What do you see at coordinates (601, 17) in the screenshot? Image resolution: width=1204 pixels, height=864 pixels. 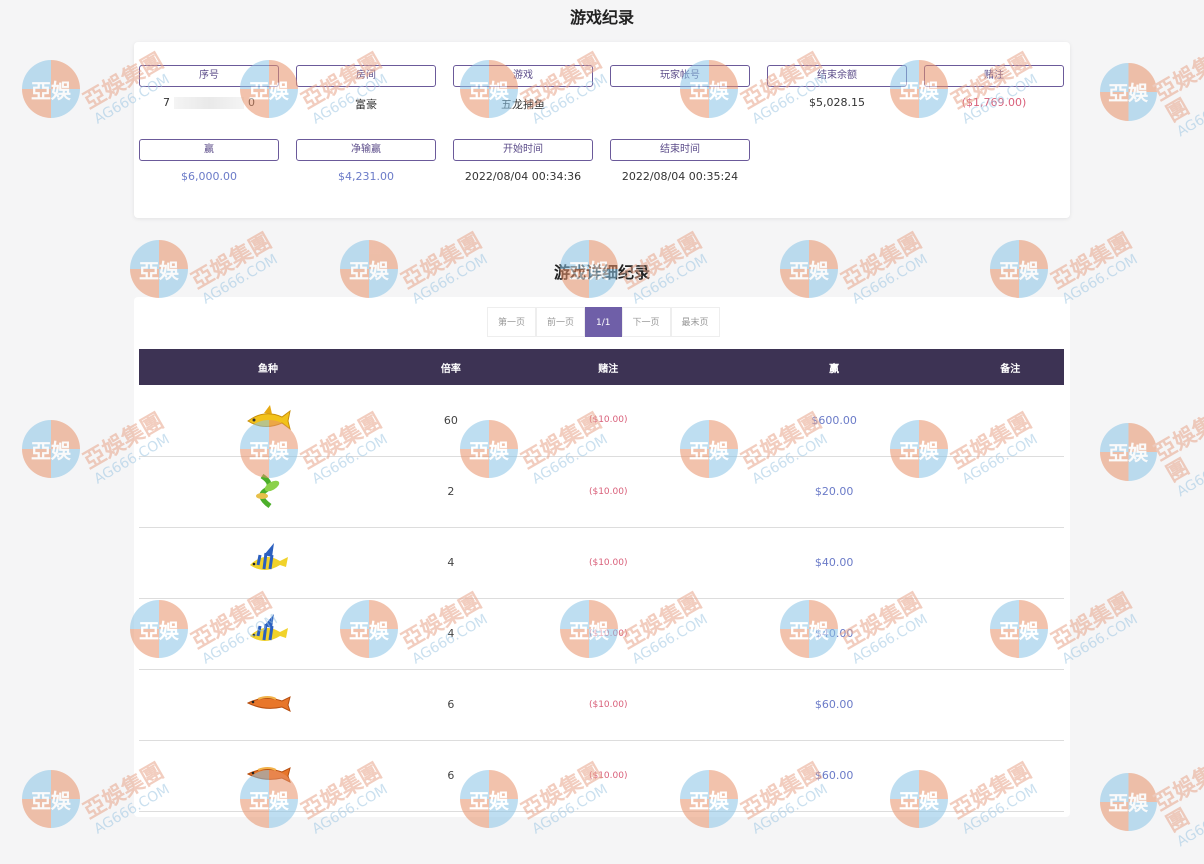 I see `page-title: 游戏纪录` at bounding box center [601, 17].